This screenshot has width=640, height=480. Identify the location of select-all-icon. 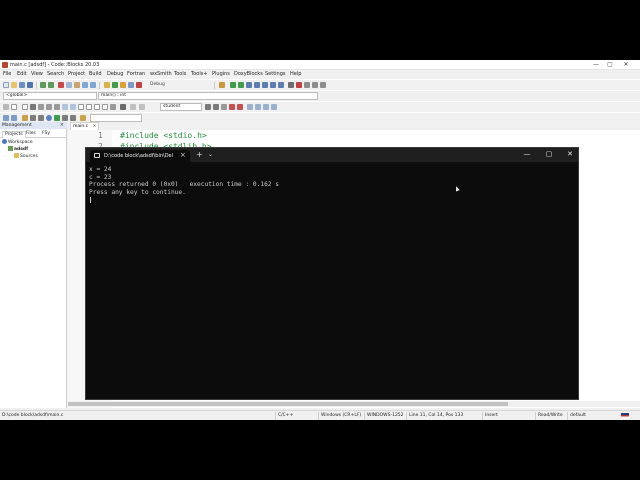
(73, 107).